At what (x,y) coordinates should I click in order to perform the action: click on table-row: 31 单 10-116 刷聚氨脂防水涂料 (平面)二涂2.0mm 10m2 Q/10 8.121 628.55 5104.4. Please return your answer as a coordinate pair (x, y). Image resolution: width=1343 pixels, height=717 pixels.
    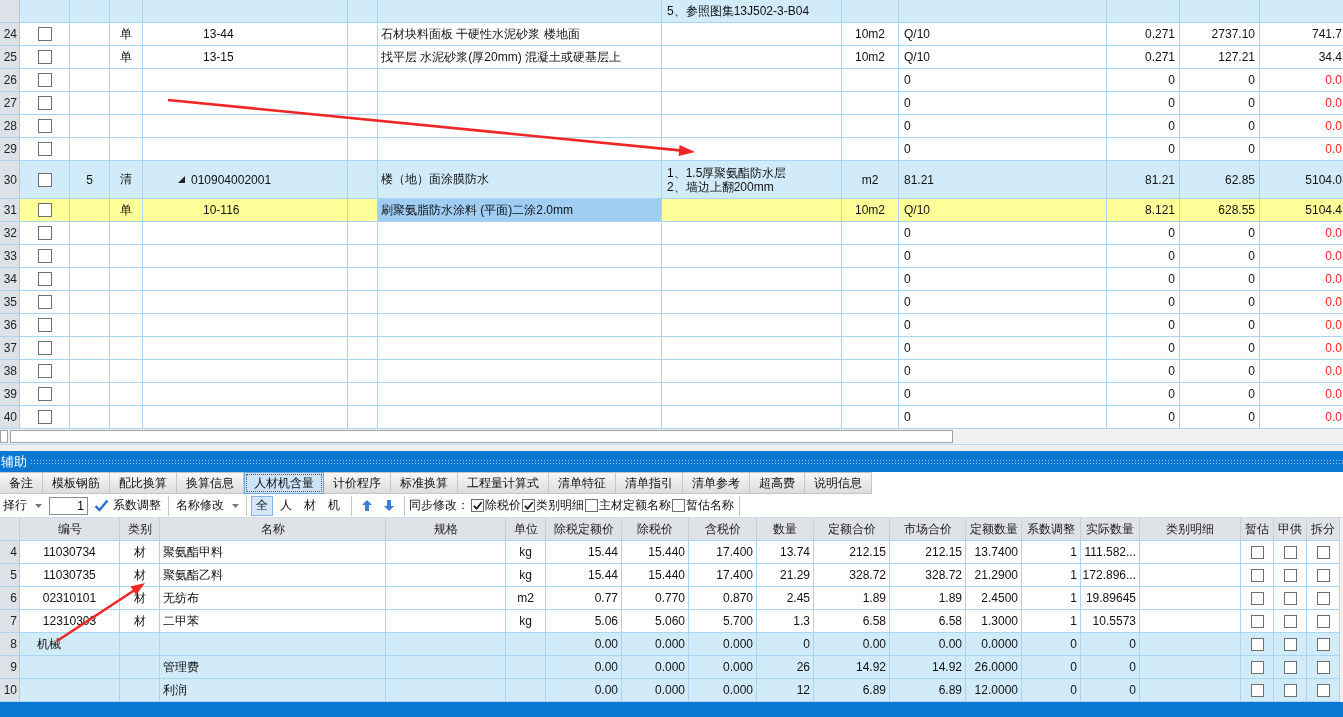
    Looking at the image, I should click on (671, 210).